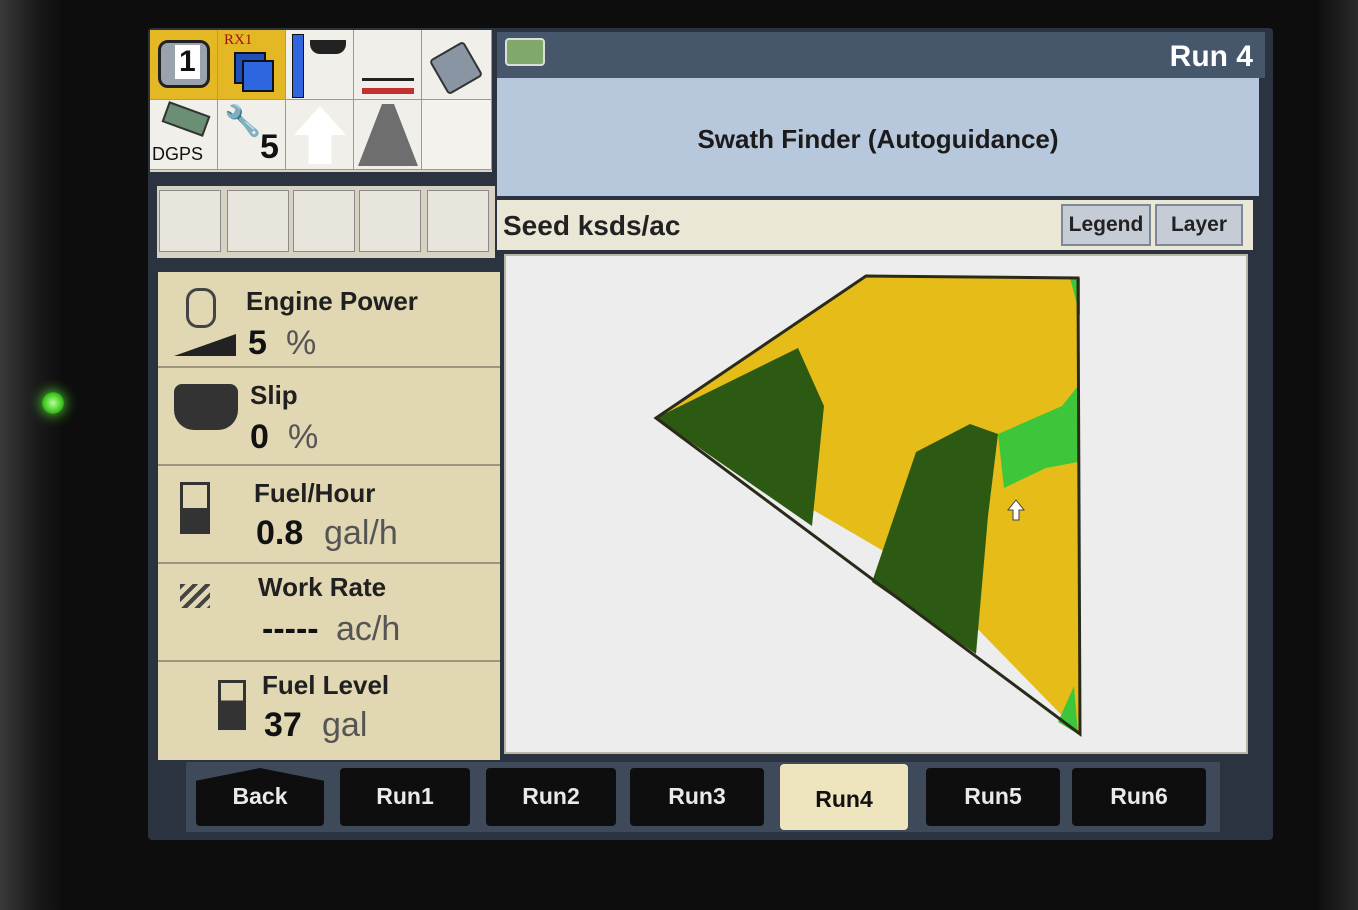  Describe the element at coordinates (332, 301) in the screenshot. I see `stat-label: Engine Power` at that location.